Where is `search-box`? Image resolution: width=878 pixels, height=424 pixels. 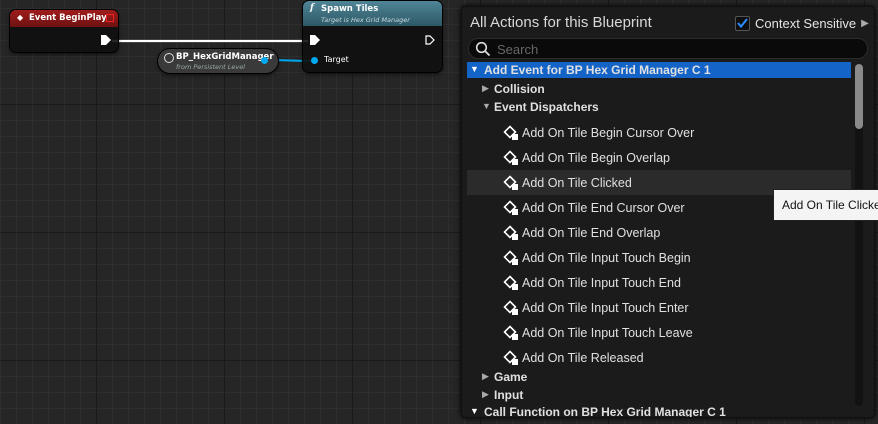 search-box is located at coordinates (668, 48).